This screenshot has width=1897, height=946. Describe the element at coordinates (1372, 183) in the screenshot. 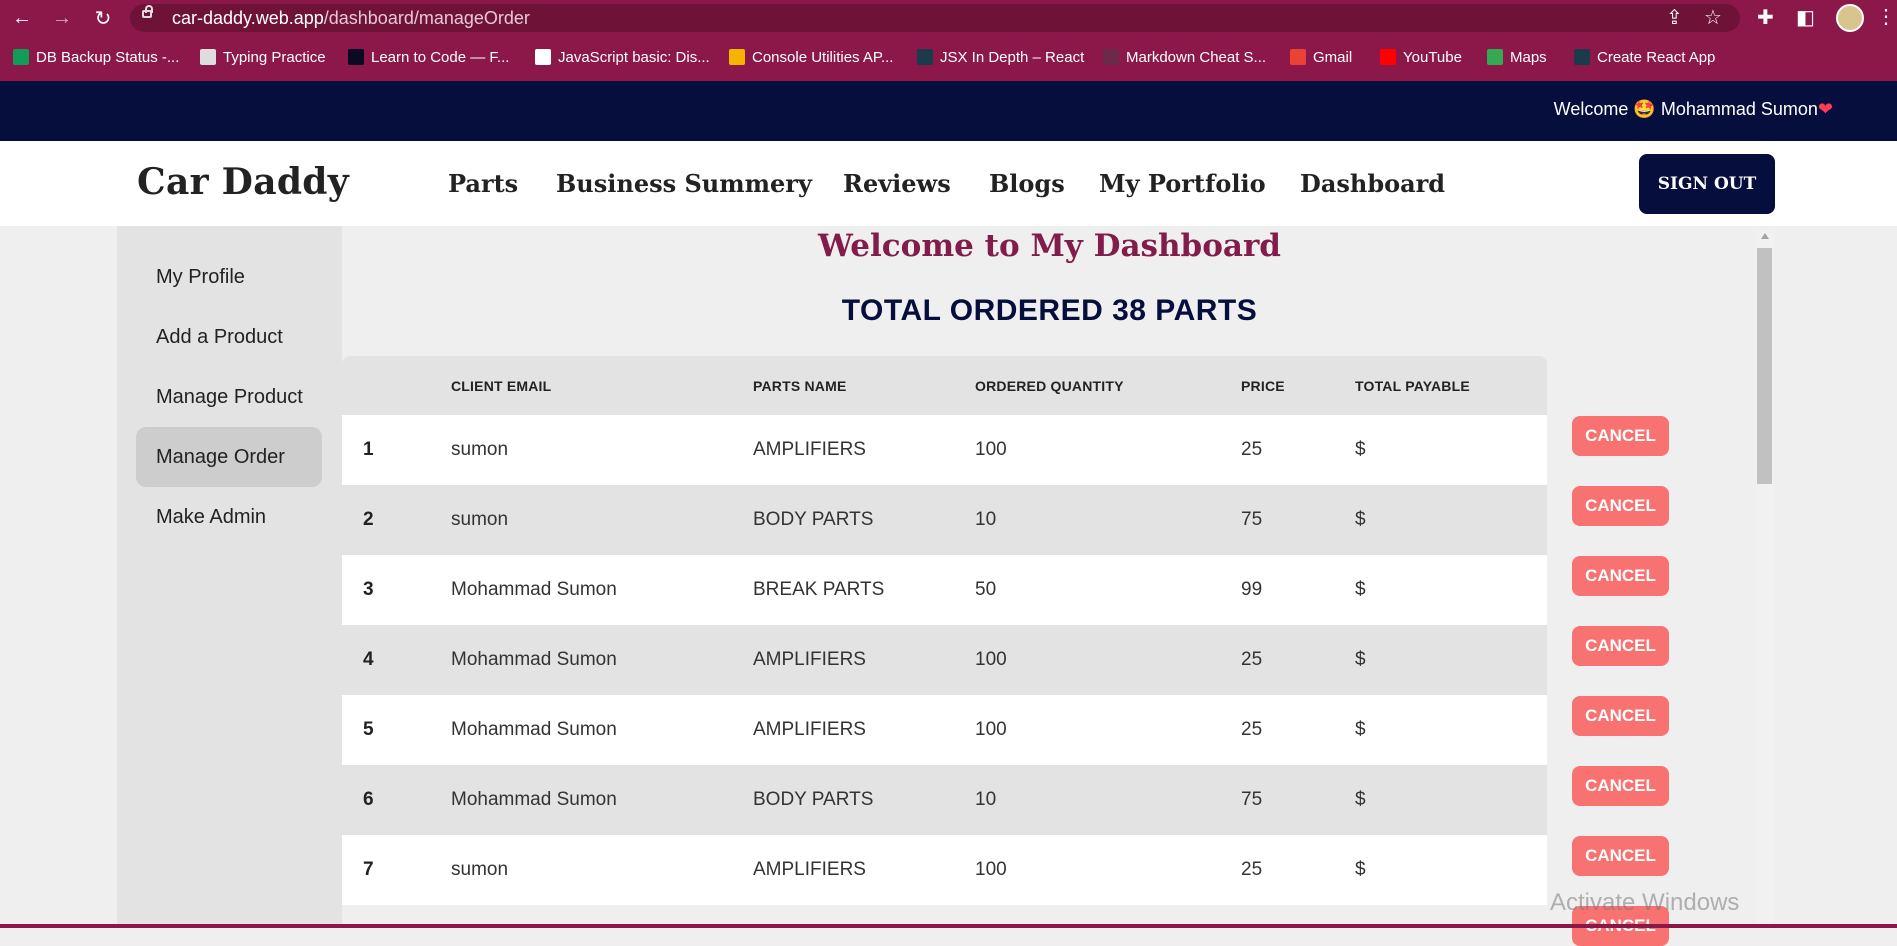

I see `nav-link-dashboard: Dashboard` at that location.